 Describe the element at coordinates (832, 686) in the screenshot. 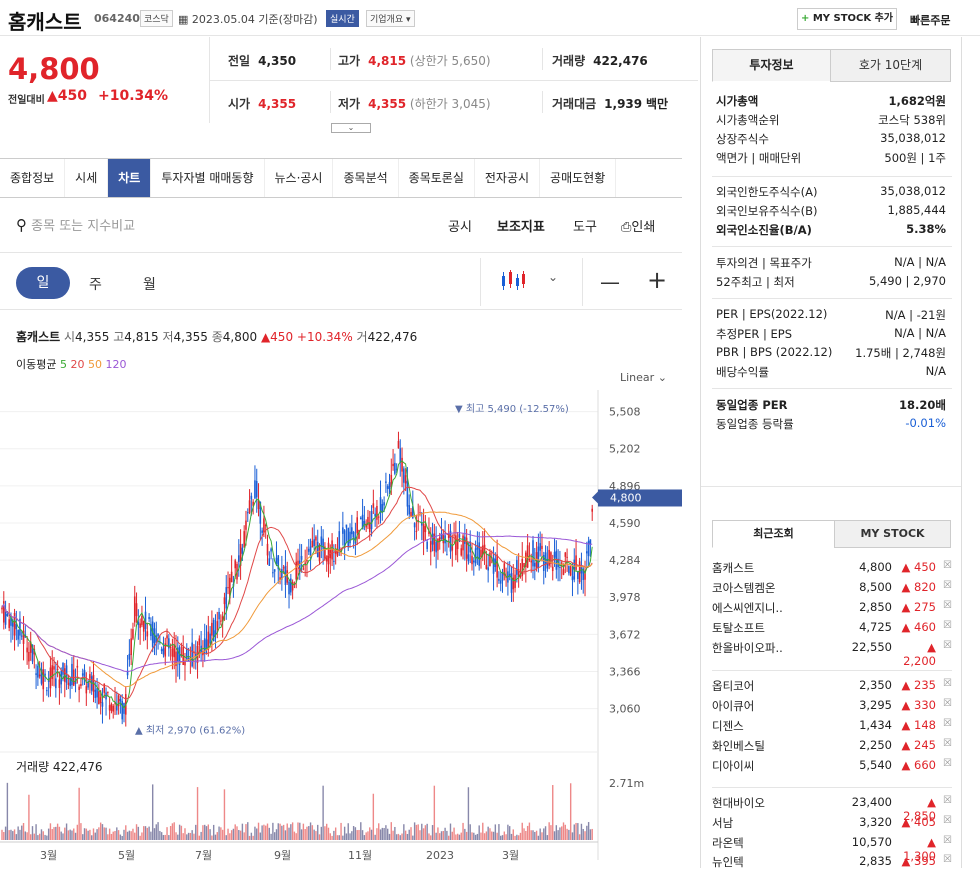

I see `recent-item: 옵티코어 2,350 ▲ 235 ☒` at that location.